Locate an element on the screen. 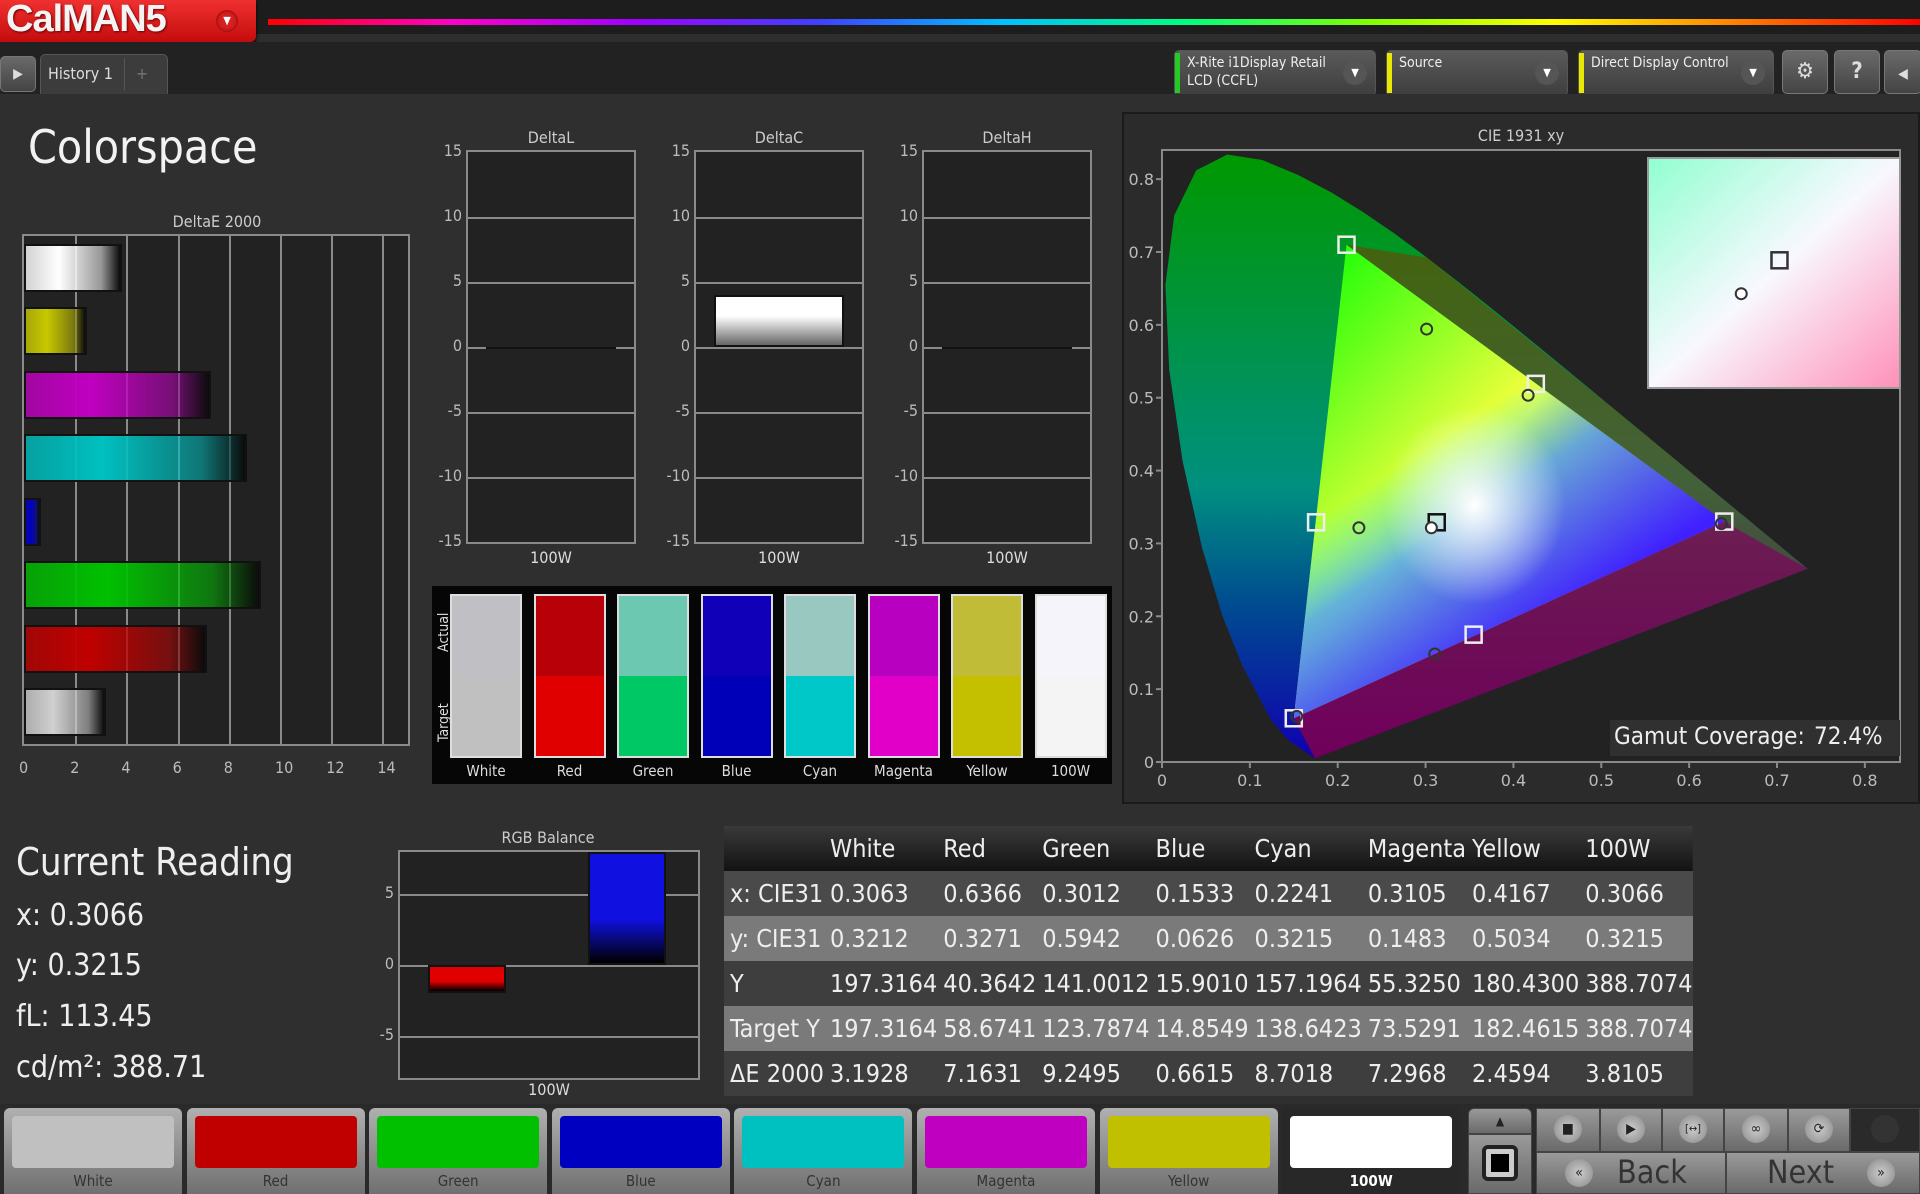 This screenshot has width=1920, height=1194. deltae-chart-title: DeltaE 2000 is located at coordinates (217, 221).